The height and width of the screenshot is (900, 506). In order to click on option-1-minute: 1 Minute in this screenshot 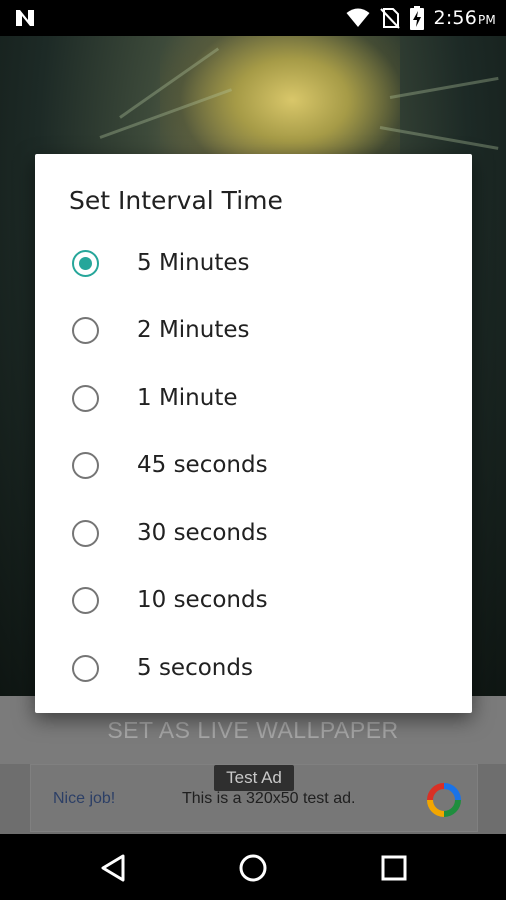, I will do `click(253, 398)`.